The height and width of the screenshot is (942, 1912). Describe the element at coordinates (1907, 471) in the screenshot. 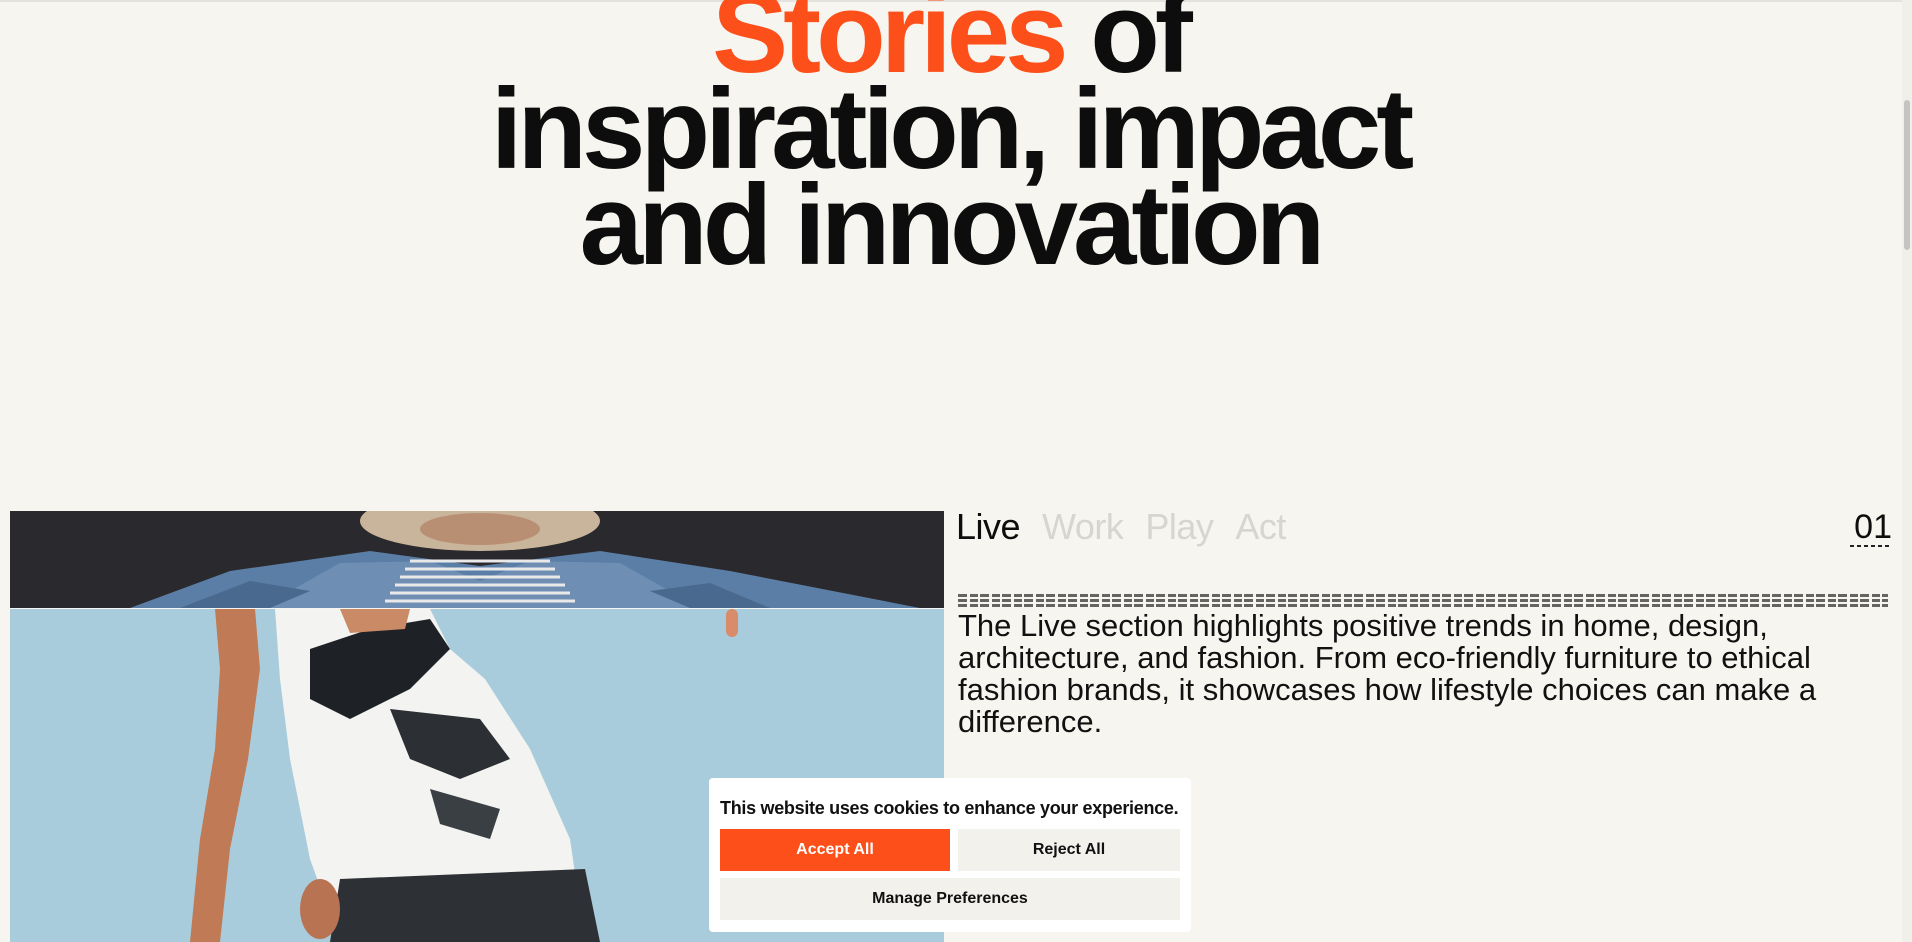

I see `vertical-scrollbar` at that location.